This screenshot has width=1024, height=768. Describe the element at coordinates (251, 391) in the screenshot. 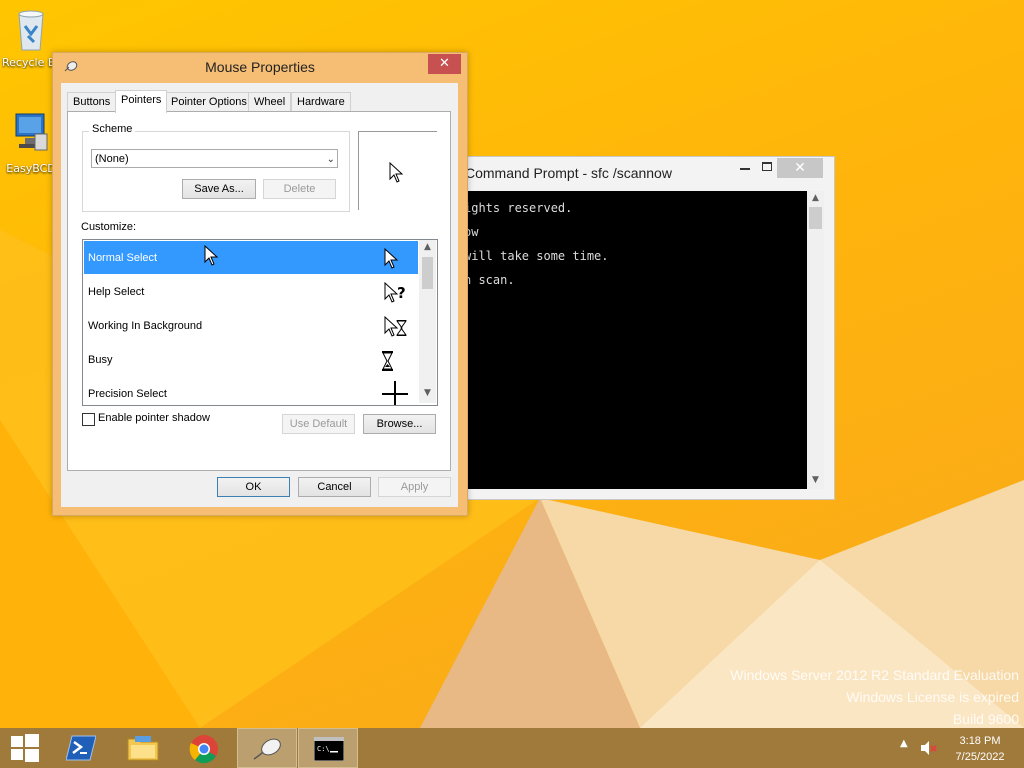

I see `list-item: Precision Select` at that location.